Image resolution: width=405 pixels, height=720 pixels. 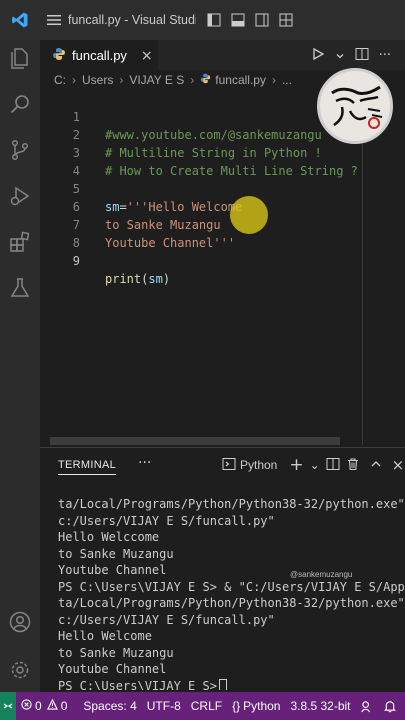 I want to click on terminal-line: Hello Welccome, so click(x=109, y=537).